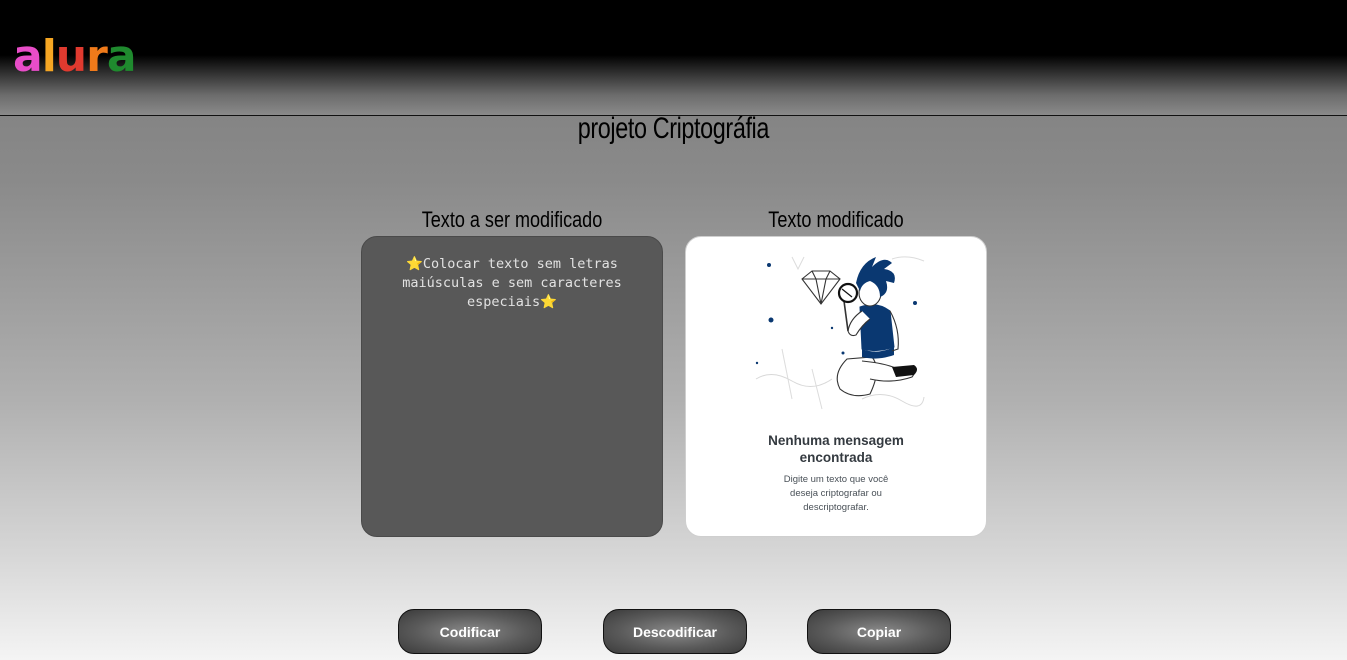 The image size is (1347, 660). What do you see at coordinates (675, 631) in the screenshot?
I see `decode-button: Descodificar` at bounding box center [675, 631].